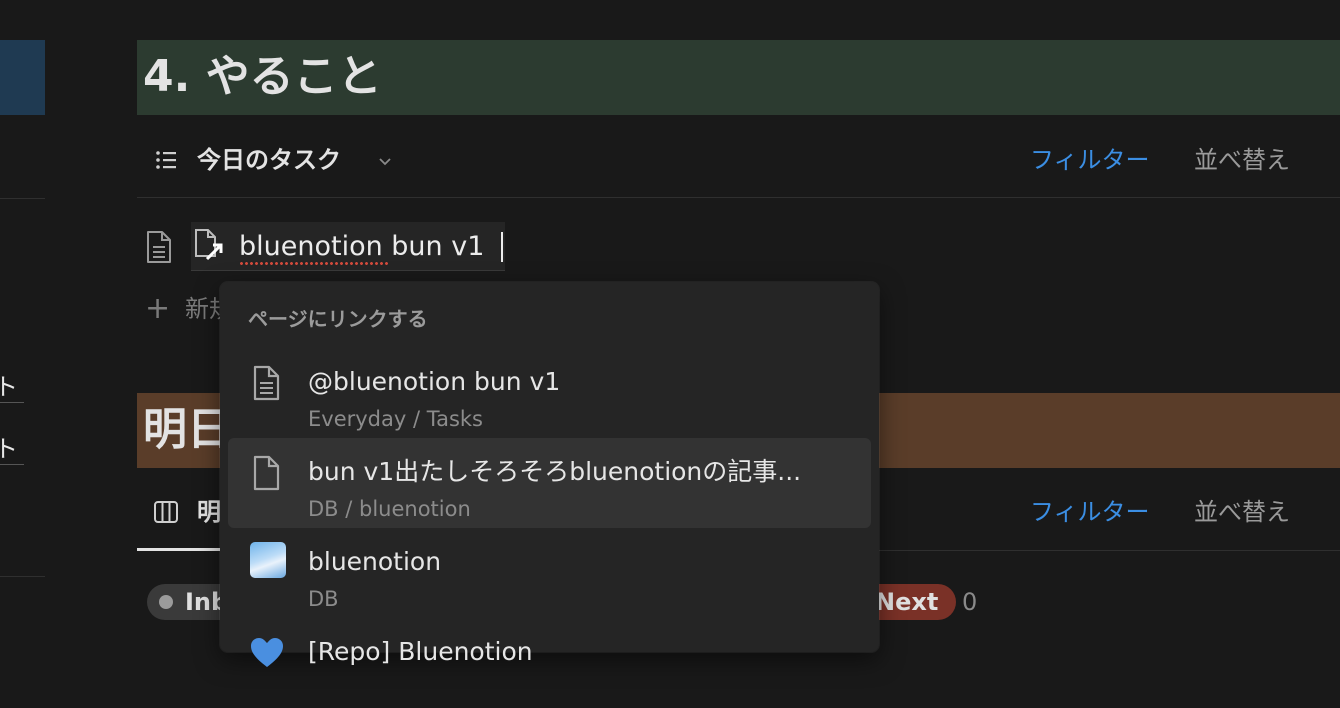  What do you see at coordinates (395, 419) in the screenshot?
I see `menu-item-path: Everyday / Tasks` at bounding box center [395, 419].